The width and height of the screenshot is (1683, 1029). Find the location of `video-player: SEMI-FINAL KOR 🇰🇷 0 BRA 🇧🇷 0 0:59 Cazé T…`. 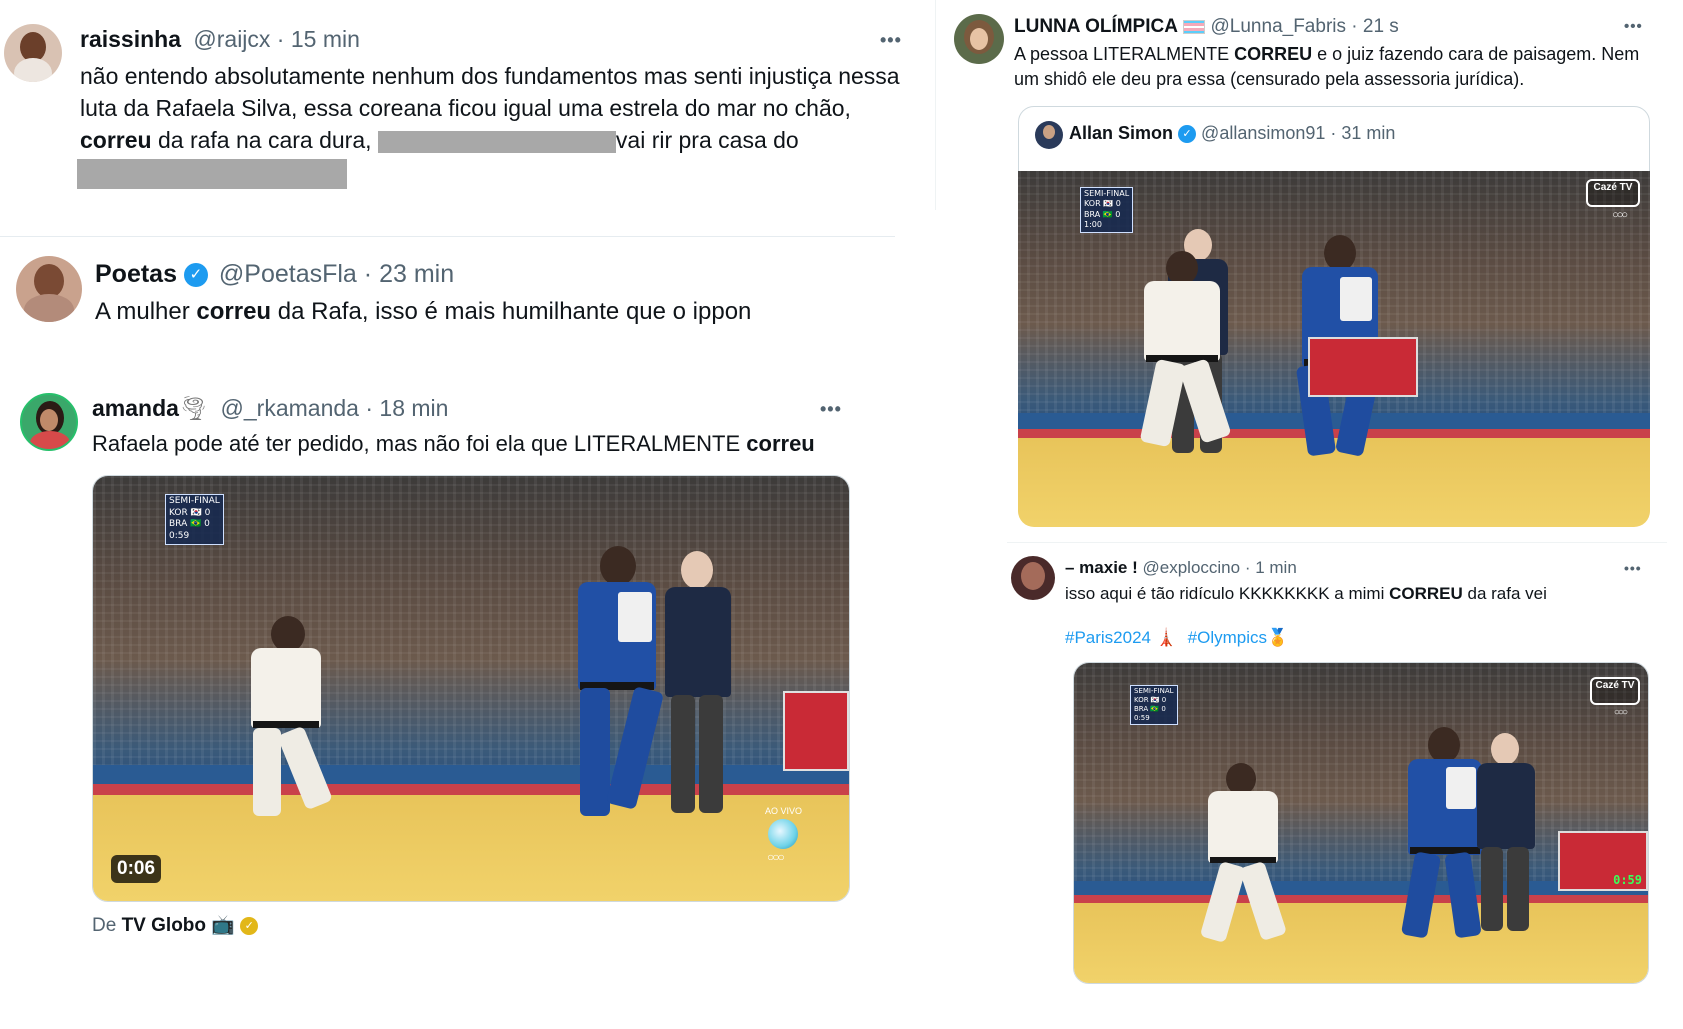

video-player: SEMI-FINAL KOR 🇰🇷 0 BRA 🇧🇷 0 0:59 Cazé T… is located at coordinates (1361, 823).